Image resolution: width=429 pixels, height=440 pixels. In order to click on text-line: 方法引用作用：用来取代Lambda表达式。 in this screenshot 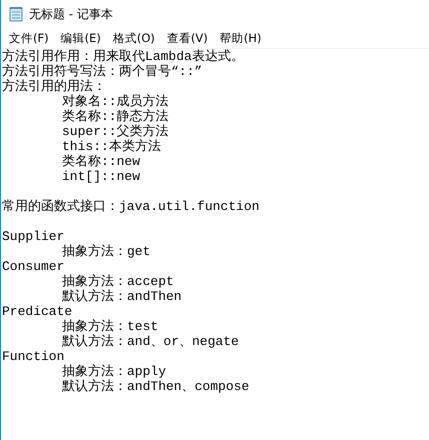, I will do `click(123, 56)`.